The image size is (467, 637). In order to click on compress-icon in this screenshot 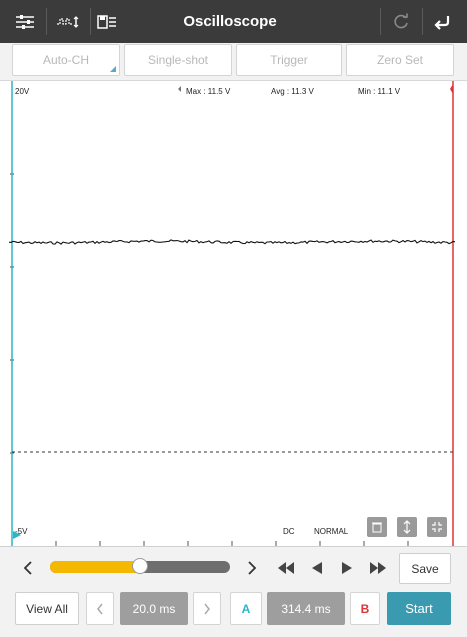, I will do `click(437, 527)`.